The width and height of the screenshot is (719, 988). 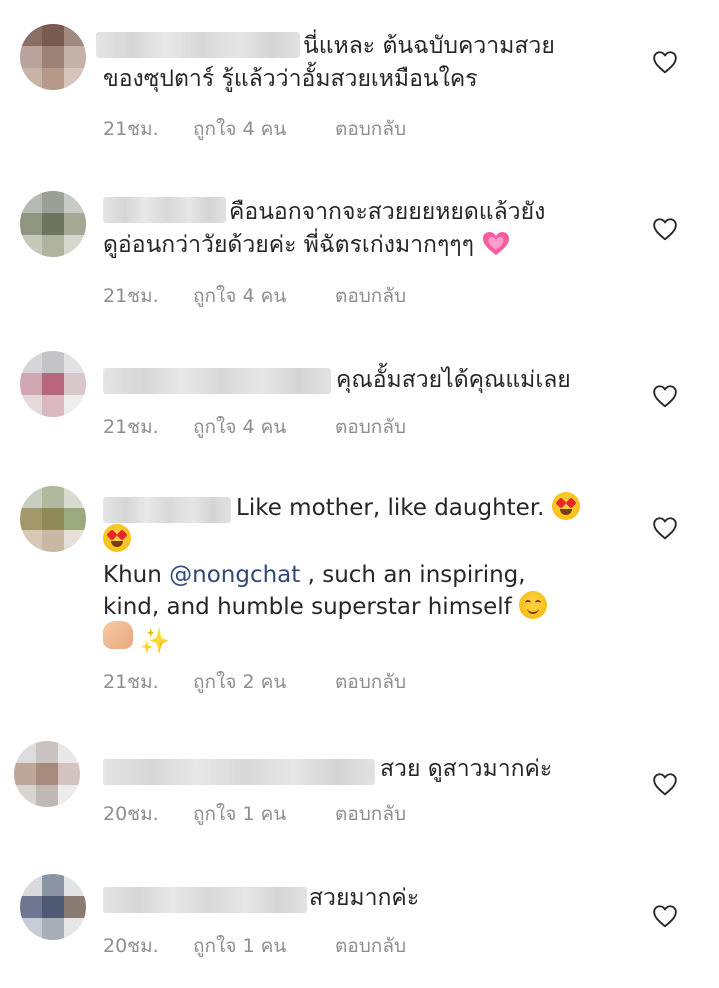 I want to click on comment-text: สวยมากค่ะ, so click(x=364, y=898).